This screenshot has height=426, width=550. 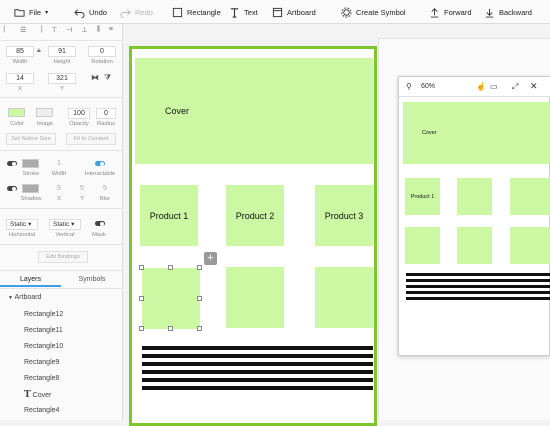 What do you see at coordinates (458, 12) in the screenshot?
I see `forward-label: Forward` at bounding box center [458, 12].